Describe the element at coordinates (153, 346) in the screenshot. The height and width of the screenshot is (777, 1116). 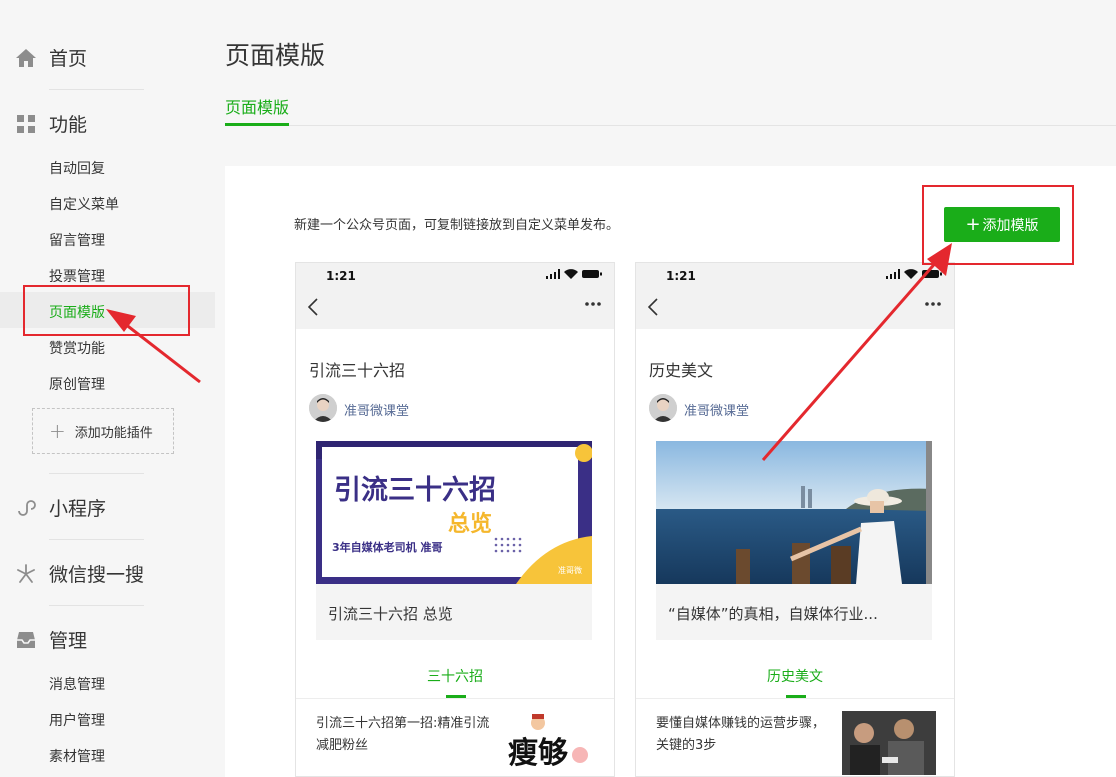
I see `arrow-to-page-template` at that location.